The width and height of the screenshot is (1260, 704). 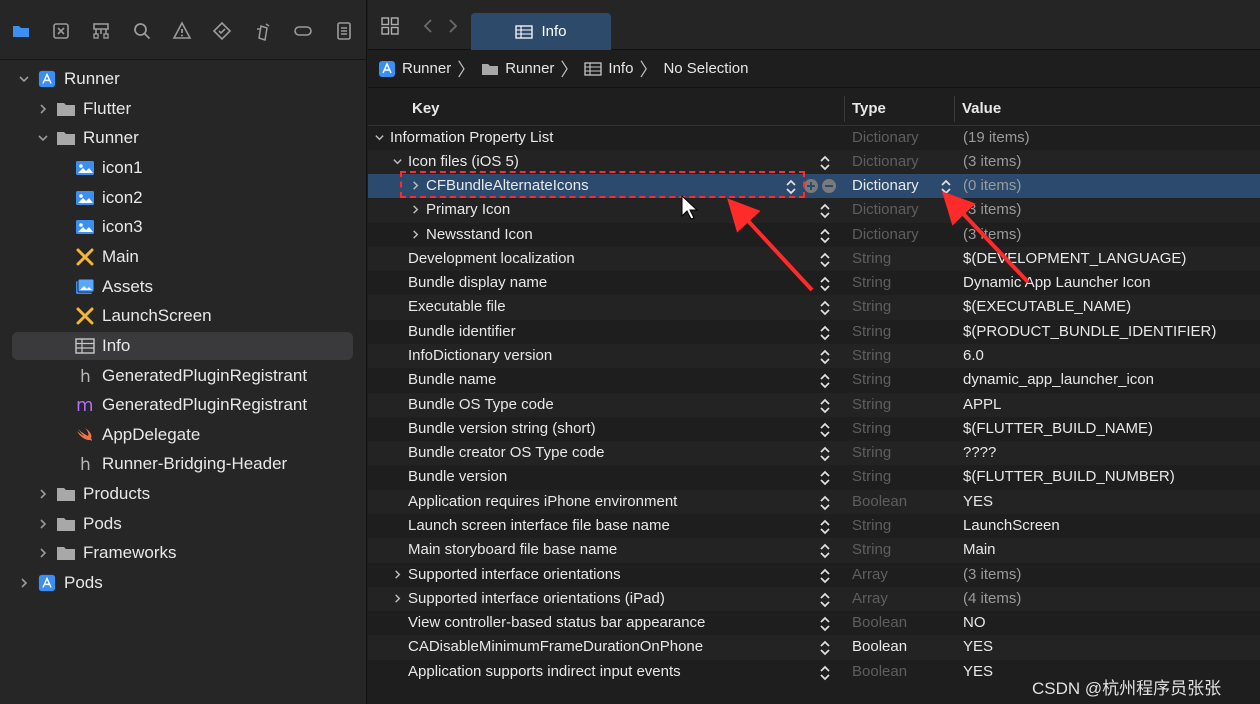 What do you see at coordinates (61, 31) in the screenshot?
I see `source-control-icon` at bounding box center [61, 31].